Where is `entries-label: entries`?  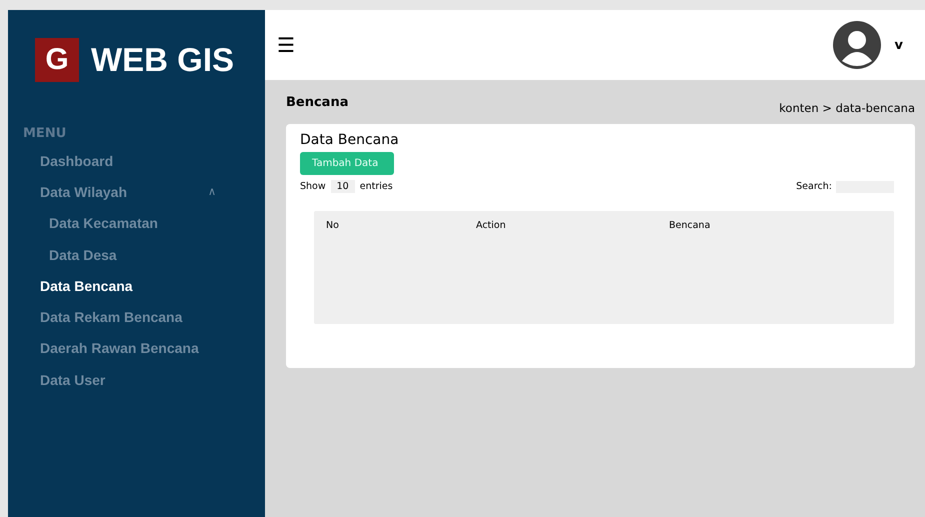
entries-label: entries is located at coordinates (376, 186).